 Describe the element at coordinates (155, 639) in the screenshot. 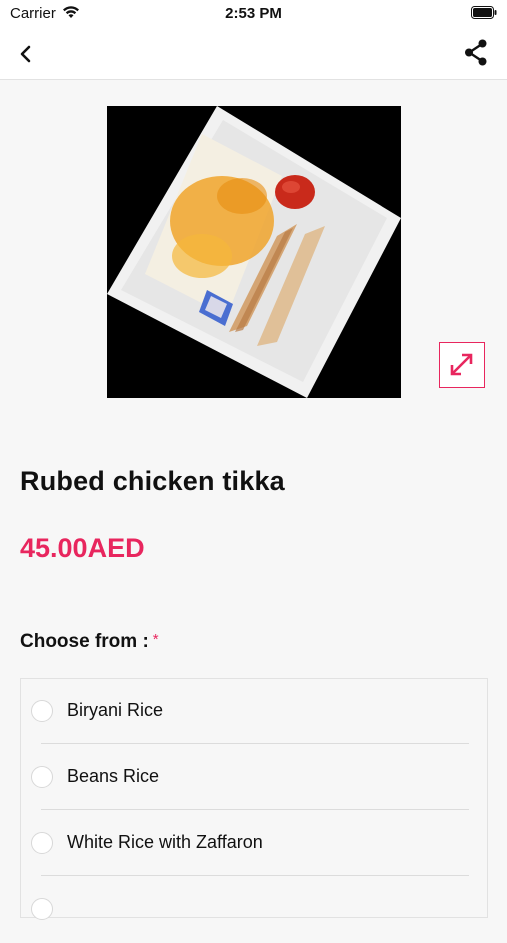

I see `required-mark: *` at that location.